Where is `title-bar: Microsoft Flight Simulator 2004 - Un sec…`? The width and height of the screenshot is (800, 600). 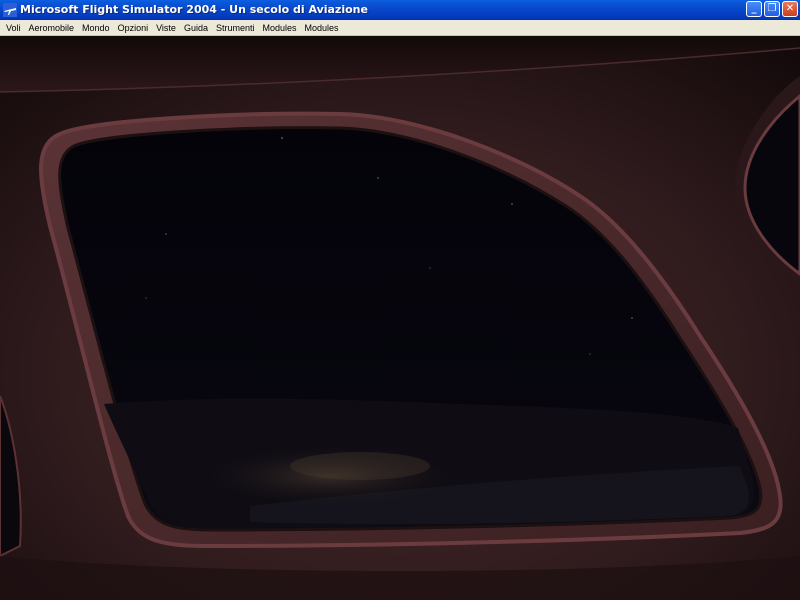
title-bar: Microsoft Flight Simulator 2004 - Un sec… is located at coordinates (400, 10).